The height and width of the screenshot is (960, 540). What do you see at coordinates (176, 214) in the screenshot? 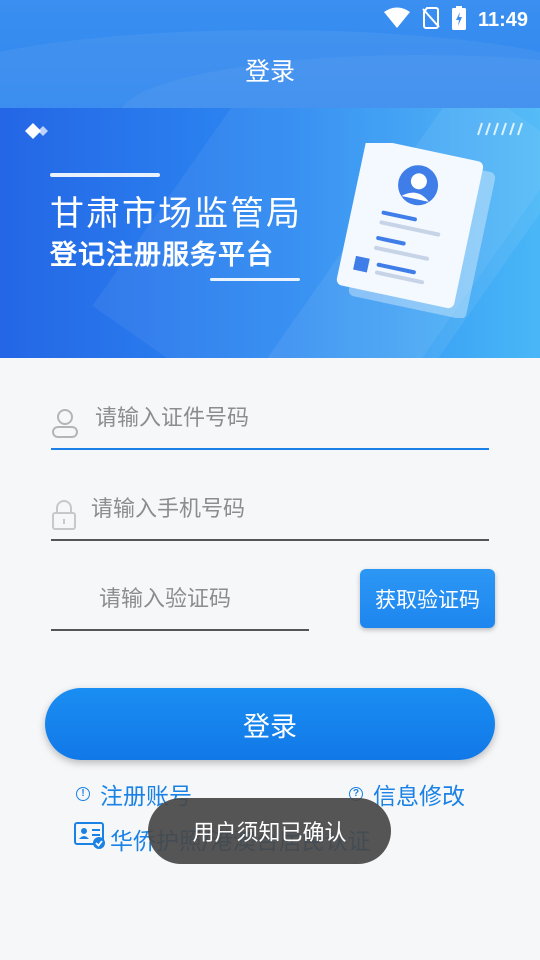
I see `banner-title: 甘肃市场监管局` at bounding box center [176, 214].